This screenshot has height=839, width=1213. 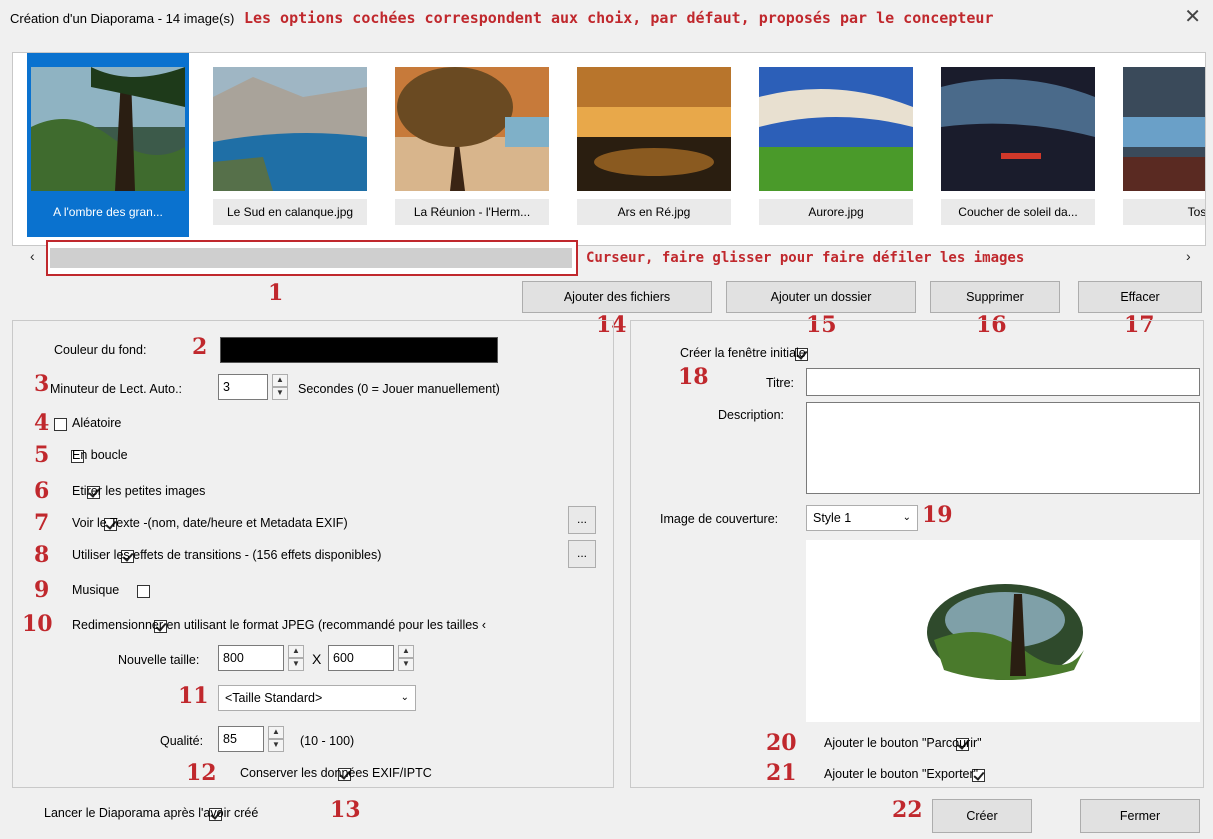 I want to click on stretch-label: Etirer les petites images, so click(x=139, y=491).